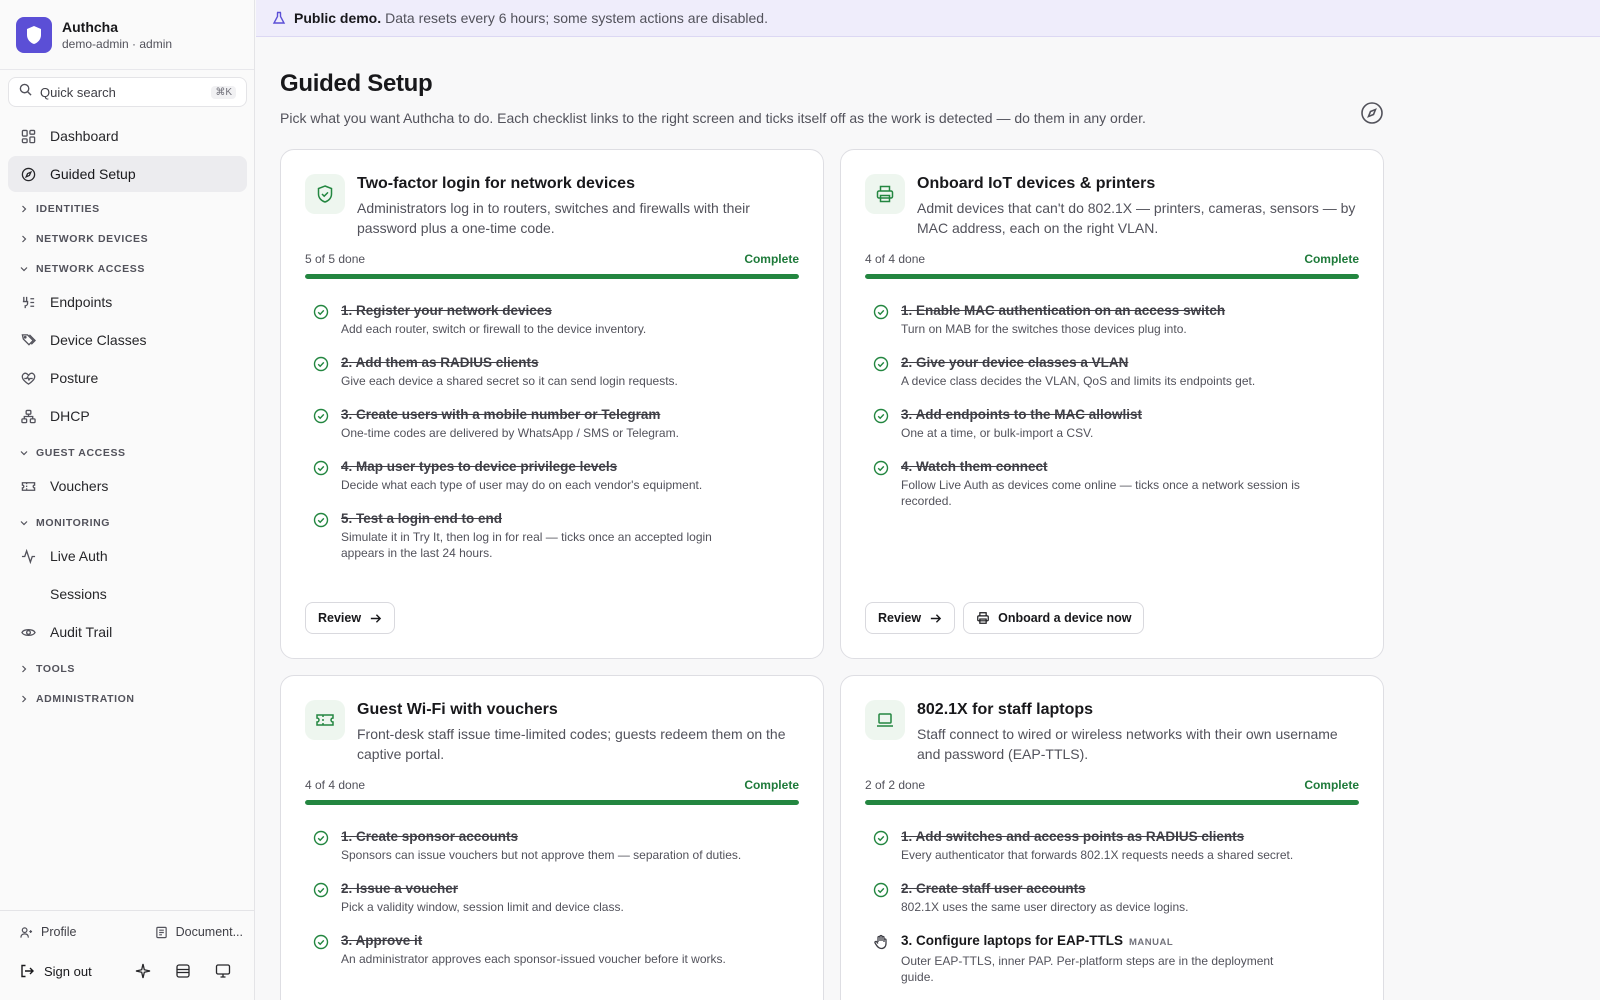 This screenshot has height=1000, width=1600. I want to click on sessions-icon, so click(28, 594).